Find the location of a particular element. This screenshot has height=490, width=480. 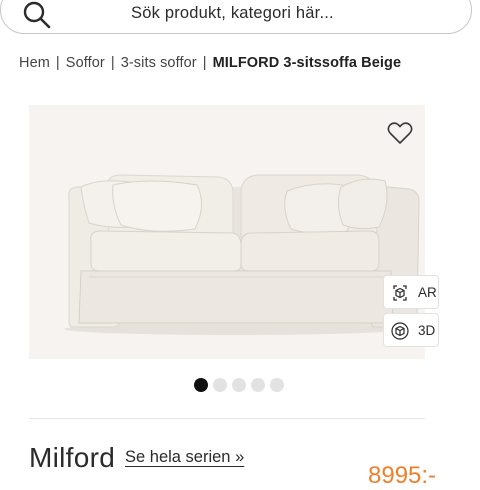

3d-button: 3D is located at coordinates (411, 330).